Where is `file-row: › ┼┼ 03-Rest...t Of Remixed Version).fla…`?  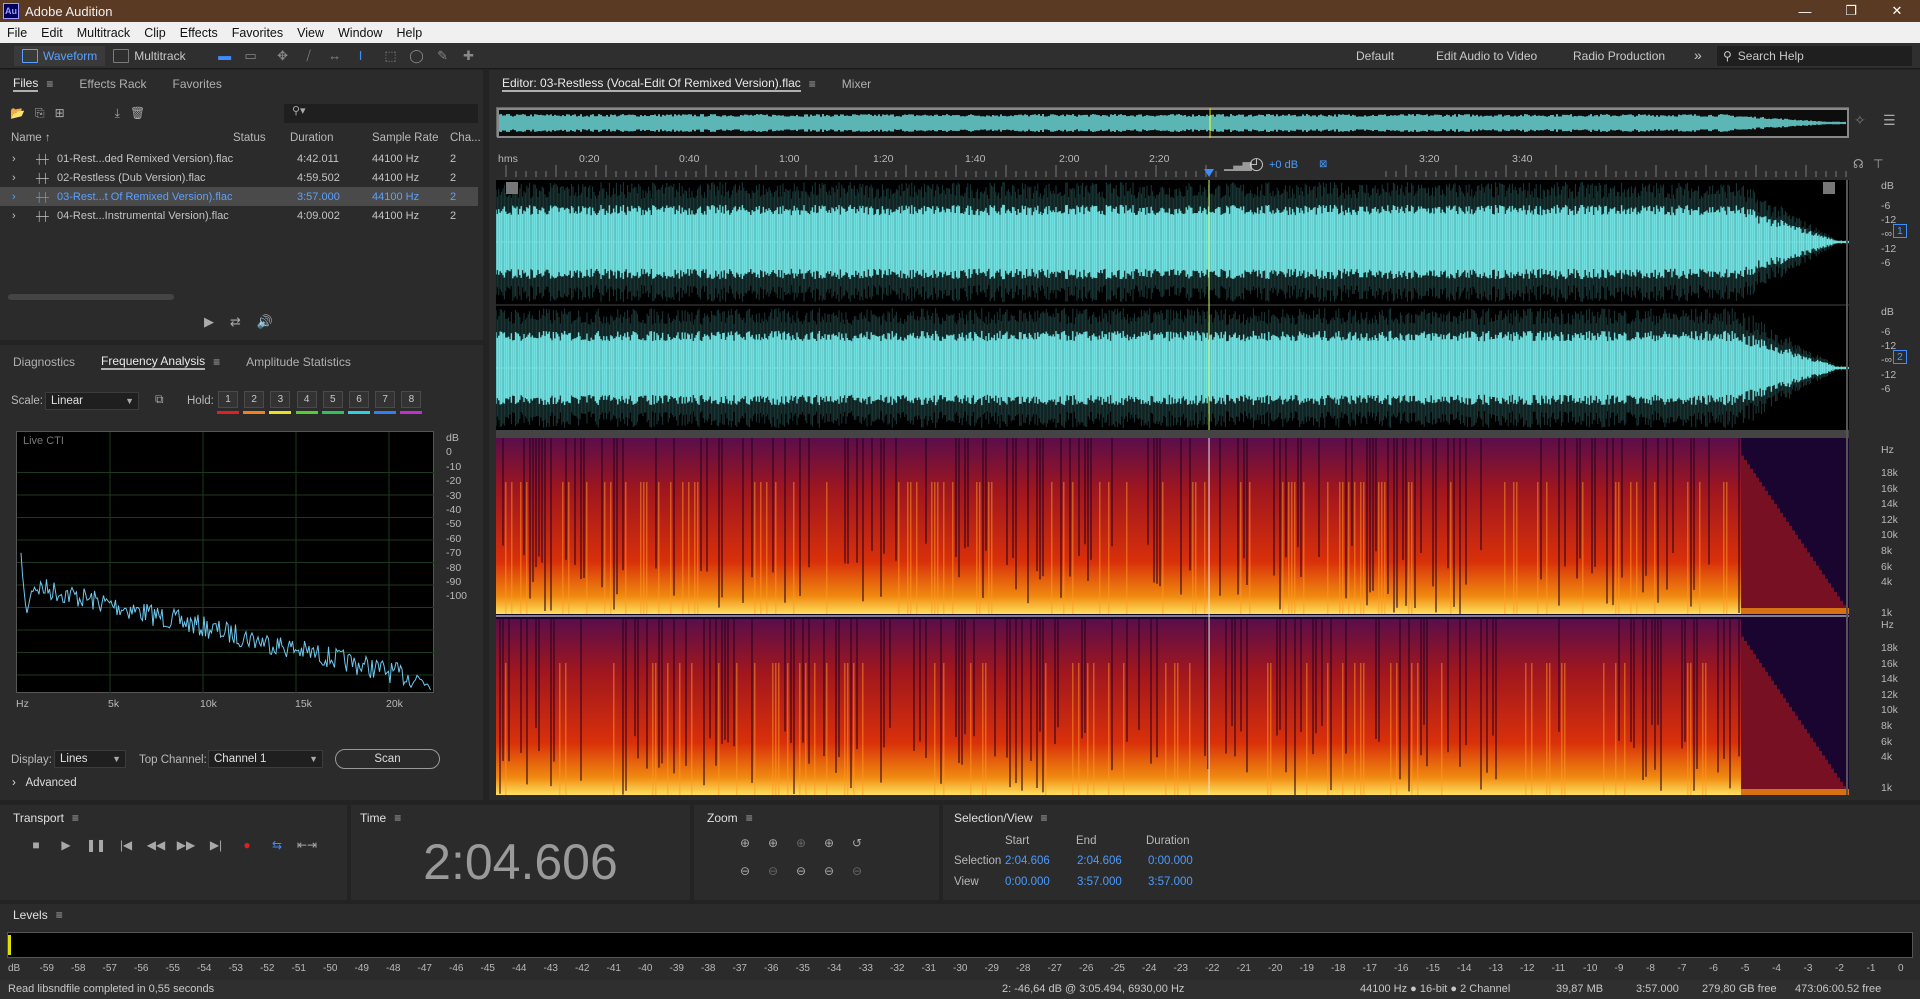 file-row: › ┼┼ 03-Rest...t Of Remixed Version).fla… is located at coordinates (239, 196).